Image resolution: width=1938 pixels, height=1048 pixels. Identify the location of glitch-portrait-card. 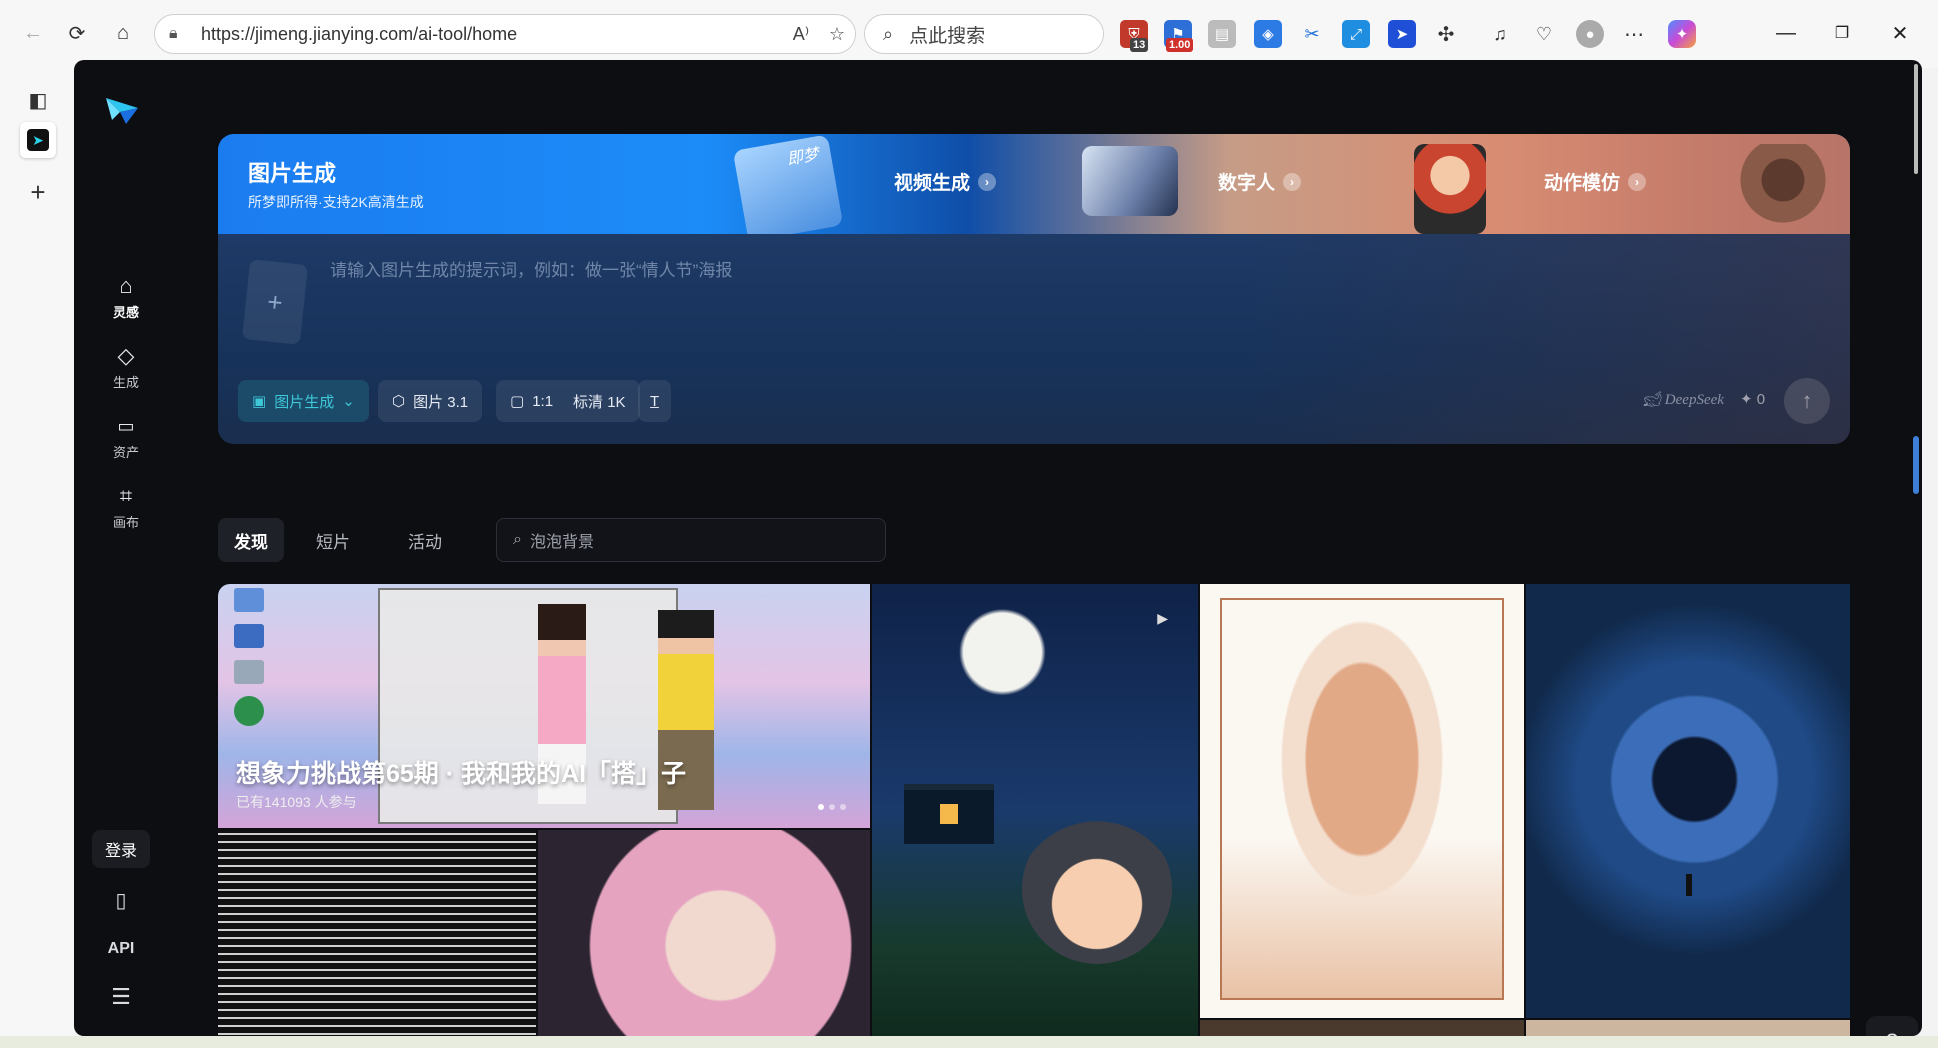
(377, 933).